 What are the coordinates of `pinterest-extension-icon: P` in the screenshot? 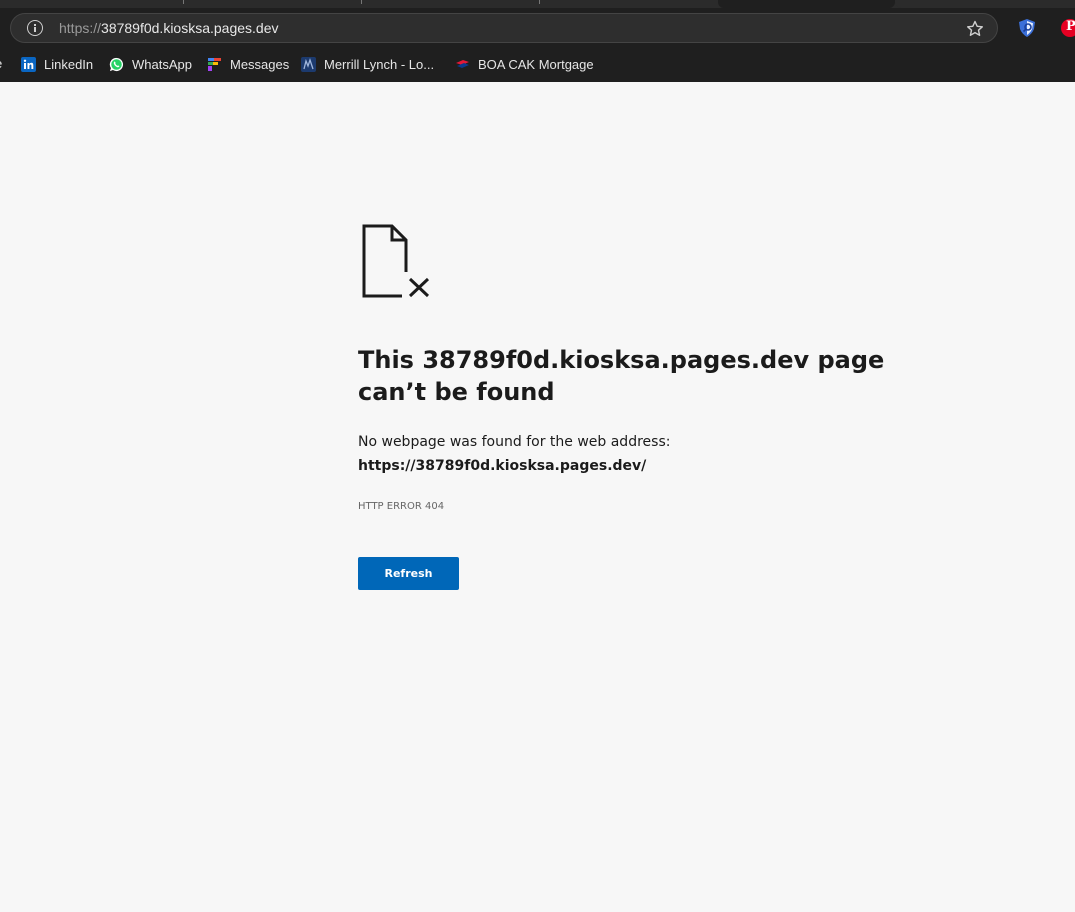 It's located at (1068, 28).